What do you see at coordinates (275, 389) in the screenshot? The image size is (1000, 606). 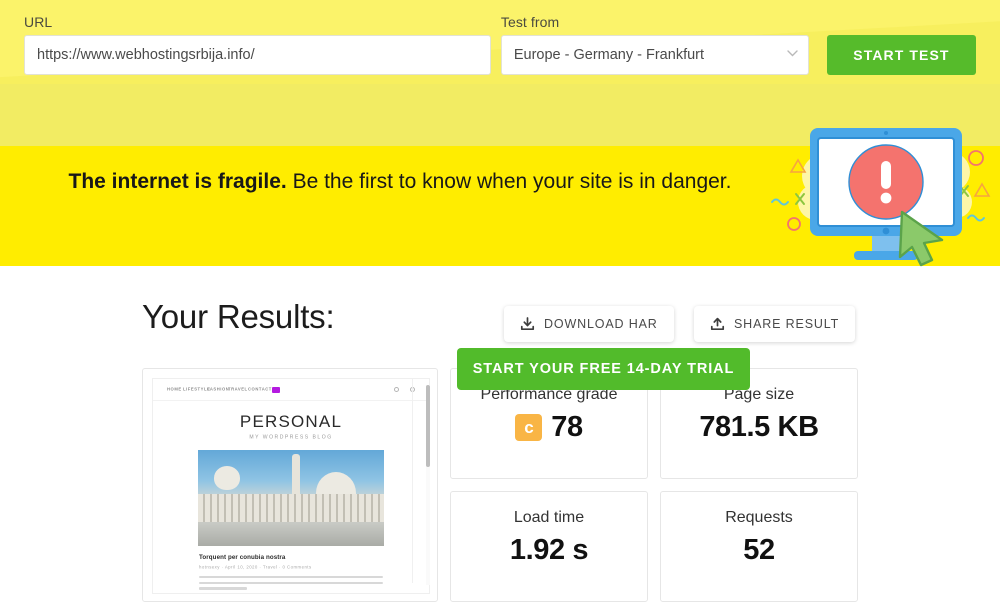 I see `cart-icon` at bounding box center [275, 389].